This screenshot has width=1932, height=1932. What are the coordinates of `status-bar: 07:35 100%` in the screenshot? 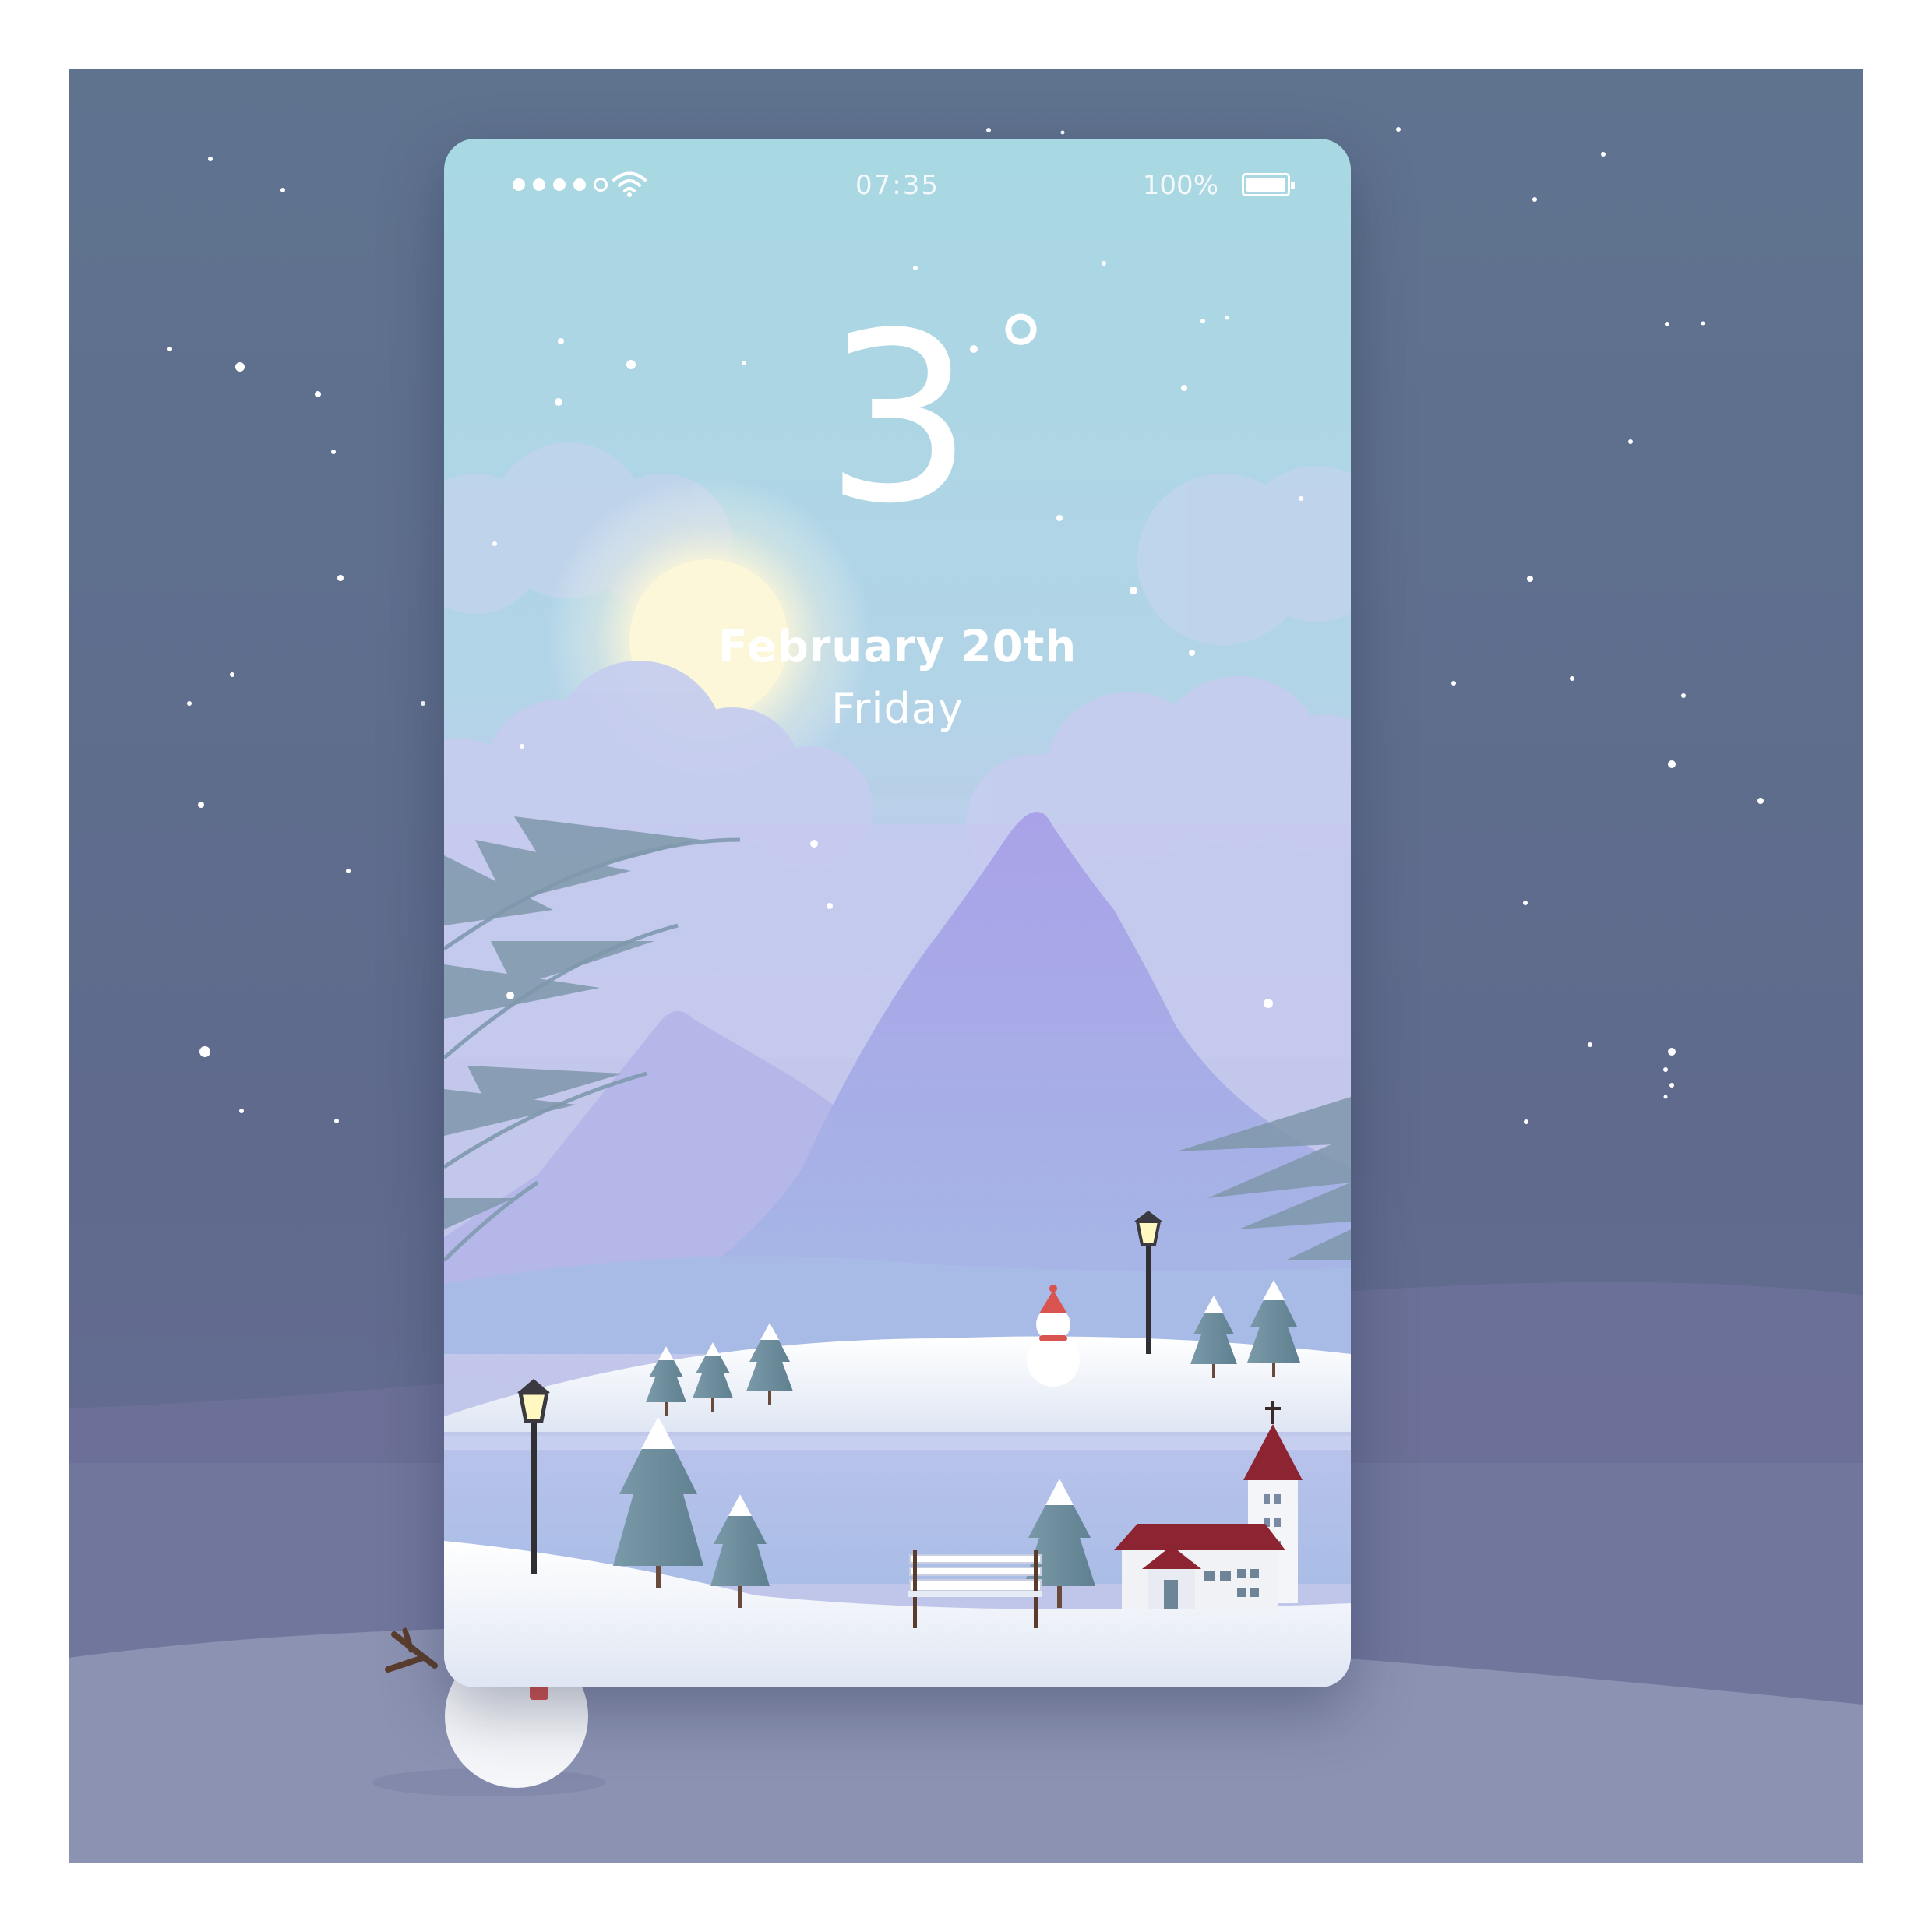 It's located at (898, 186).